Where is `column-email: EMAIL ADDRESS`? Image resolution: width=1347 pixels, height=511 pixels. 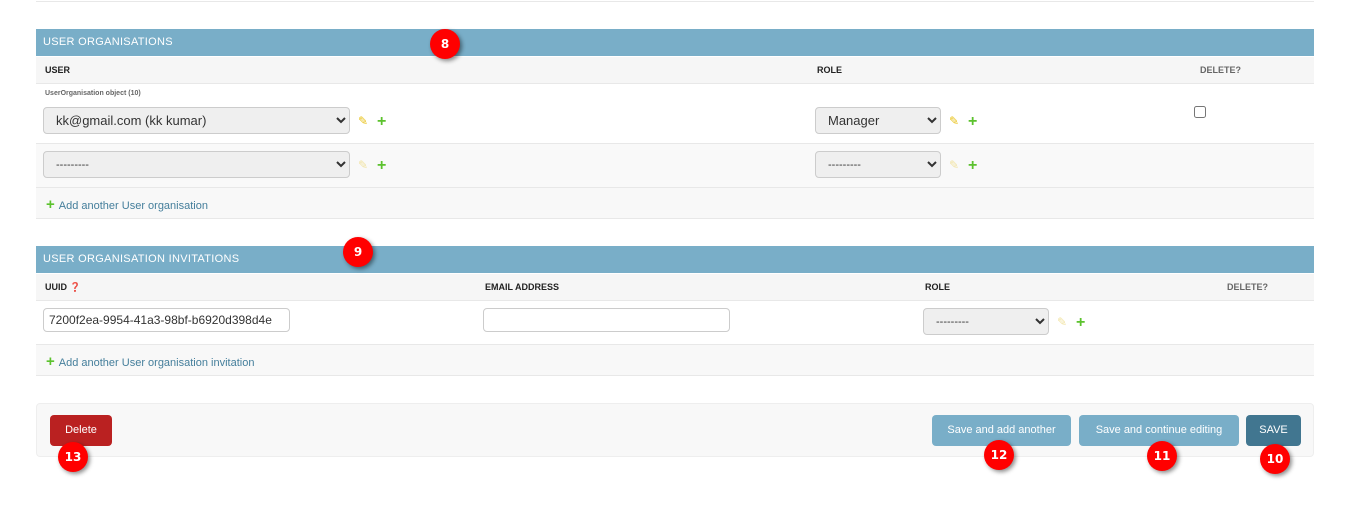 column-email: EMAIL ADDRESS is located at coordinates (522, 287).